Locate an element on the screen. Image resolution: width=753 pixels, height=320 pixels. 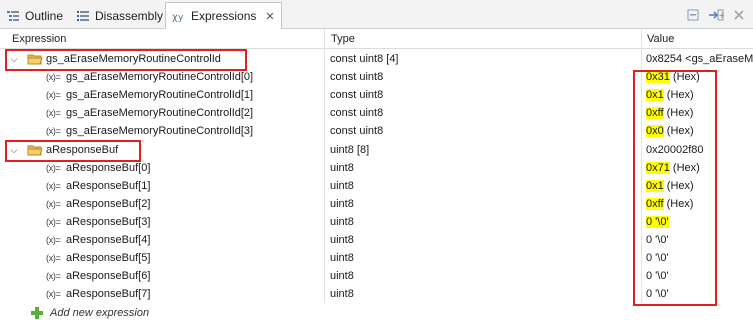
expression-type: uint8 [8] is located at coordinates (350, 150).